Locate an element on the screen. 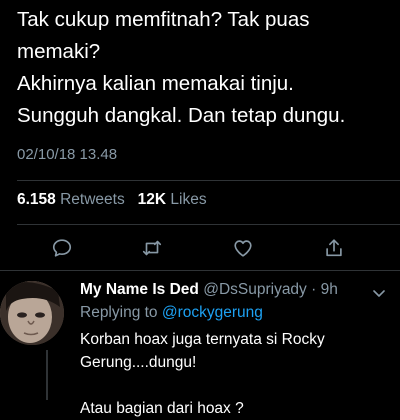 Image resolution: width=400 pixels, height=420 pixels. replying-to: Replying to @rockygerung is located at coordinates (171, 313).